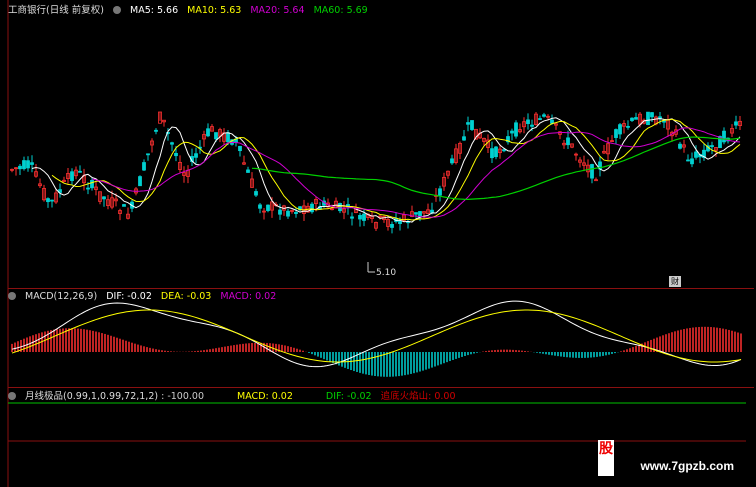 Image resolution: width=756 pixels, height=487 pixels. Describe the element at coordinates (12, 296) in the screenshot. I see `macd-settings-dot-icon` at that location.